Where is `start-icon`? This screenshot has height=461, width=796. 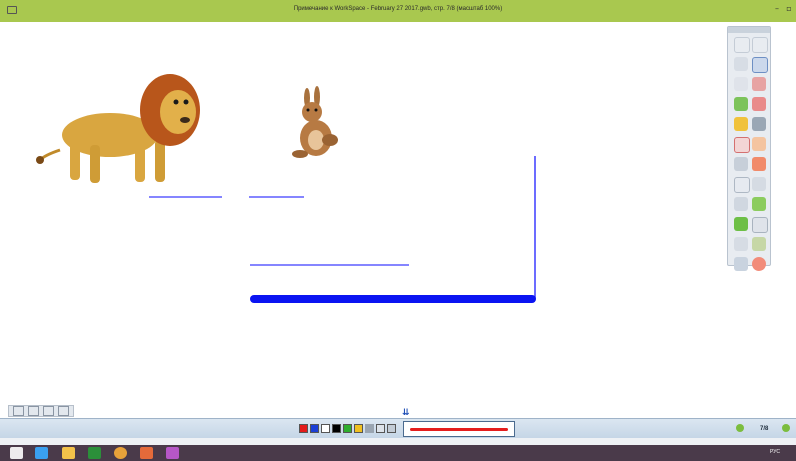 start-icon is located at coordinates (16, 453).